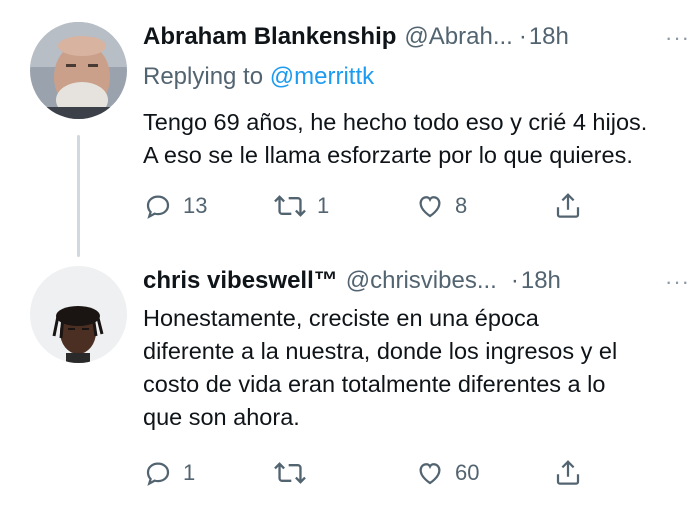  I want to click on mention-link: @merrittk, so click(322, 76).